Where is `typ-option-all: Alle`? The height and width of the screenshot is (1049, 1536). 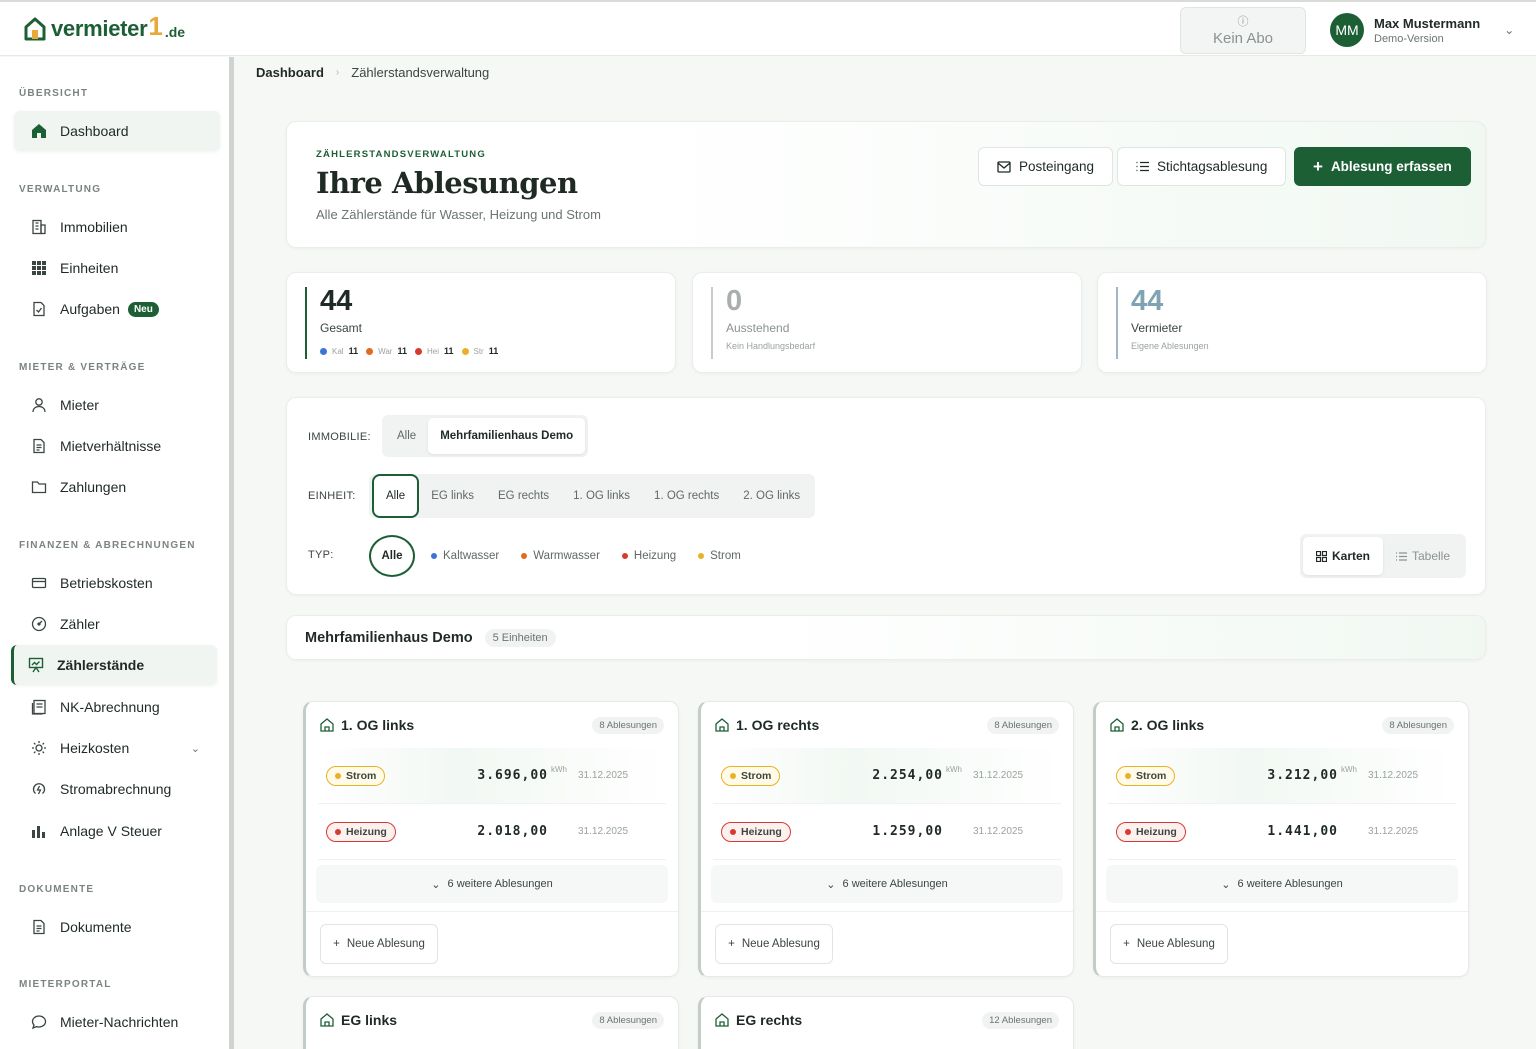 typ-option-all: Alle is located at coordinates (392, 556).